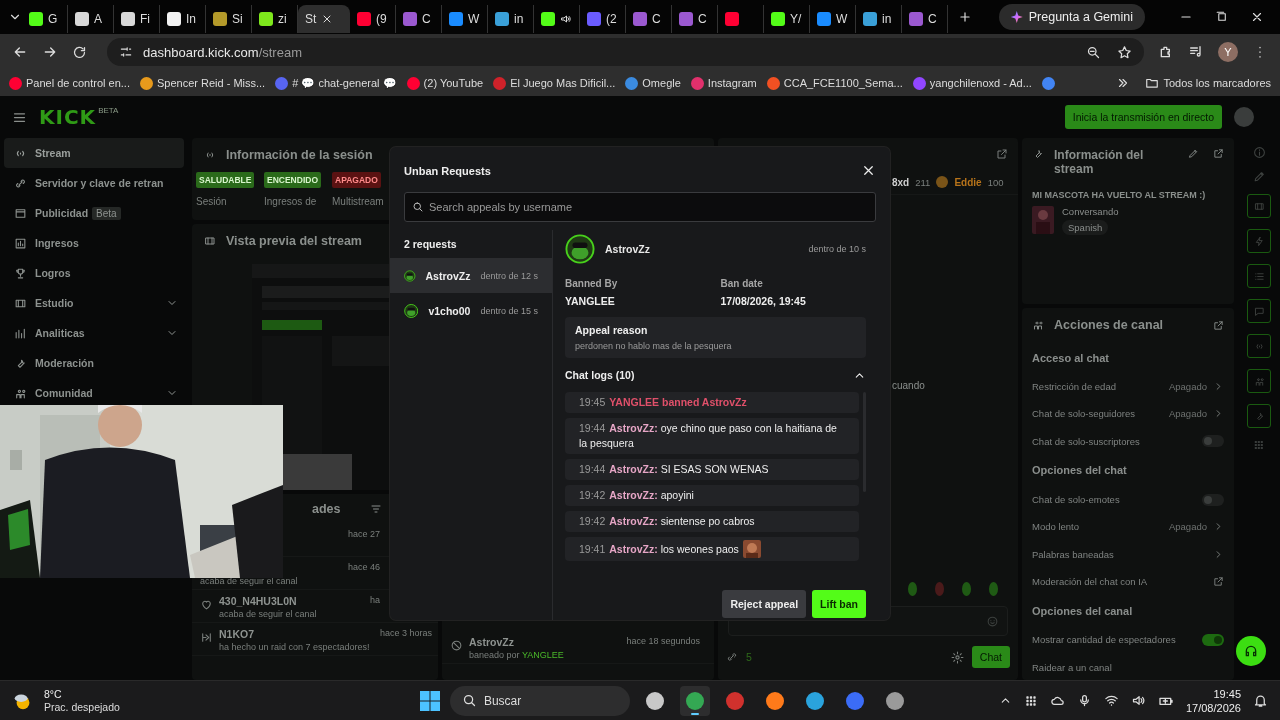 This screenshot has width=1280, height=720. I want to click on lift-ban-button: Lift ban, so click(839, 604).